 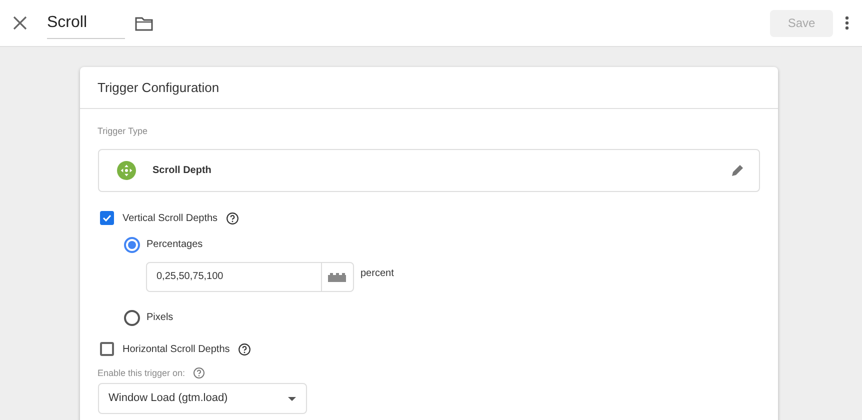 I want to click on checkbox-label: Vertical Scroll Depths, so click(x=170, y=219).